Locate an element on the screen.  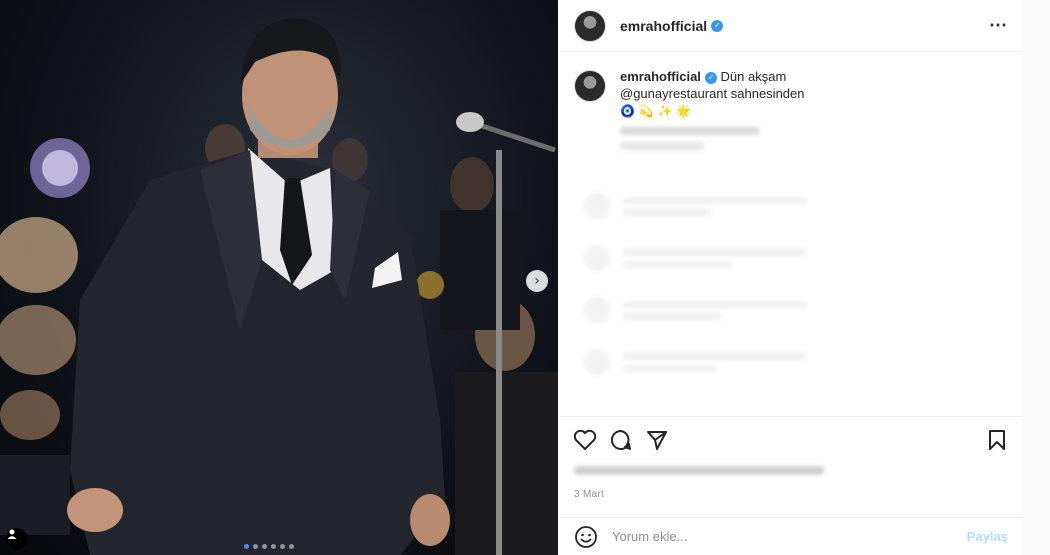
more-options-button: ⋯ is located at coordinates (998, 25).